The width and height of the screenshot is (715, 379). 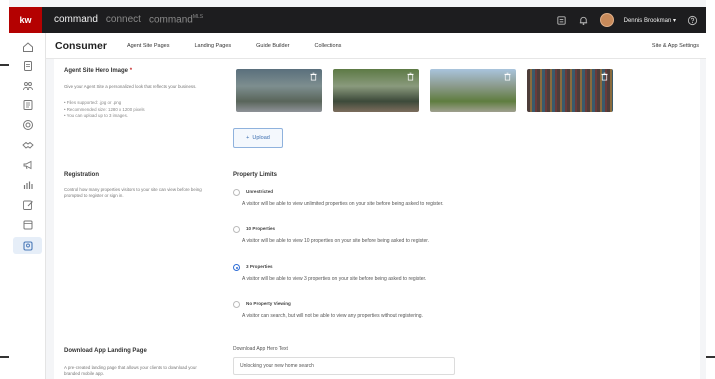 What do you see at coordinates (27, 144) in the screenshot?
I see `handshake-icon` at bounding box center [27, 144].